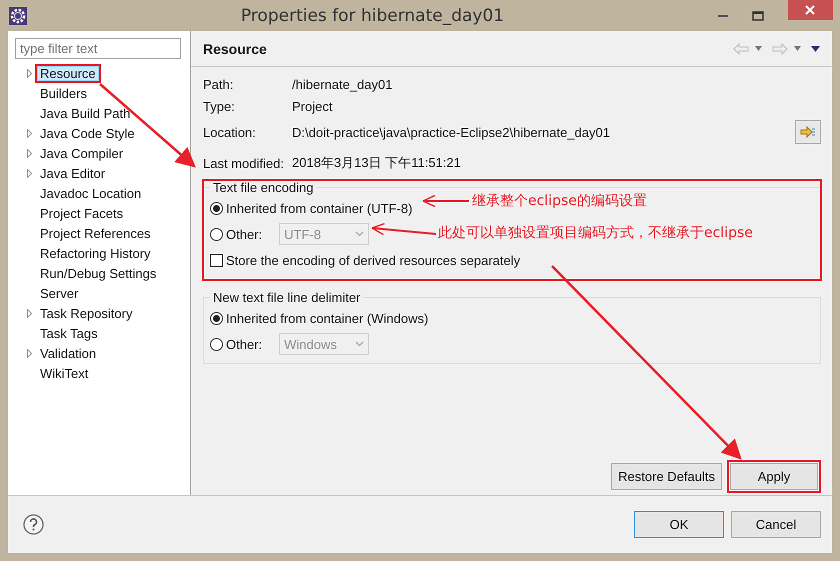 This screenshot has height=561, width=840. Describe the element at coordinates (373, 260) in the screenshot. I see `option-label: Store the encoding of derived resources separately` at that location.